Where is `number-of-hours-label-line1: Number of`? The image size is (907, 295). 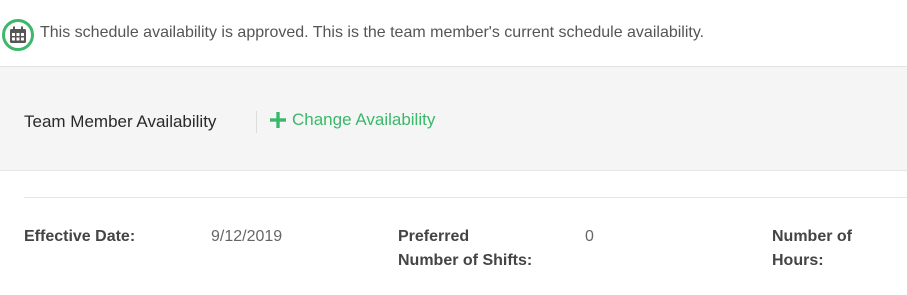 number-of-hours-label-line1: Number of is located at coordinates (812, 236).